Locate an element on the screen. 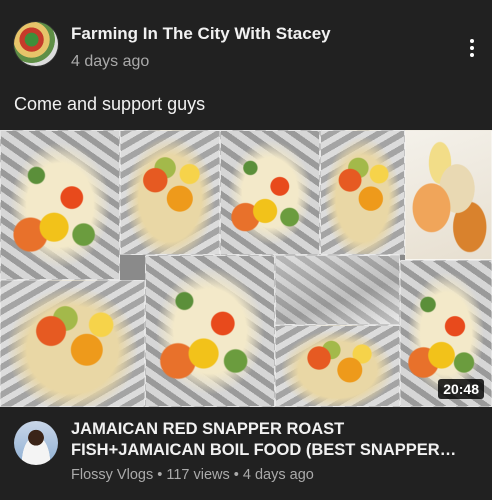 The image size is (492, 500). video-meta: Flossy Vlogs • 117 views • 4 days ago is located at coordinates (192, 475).